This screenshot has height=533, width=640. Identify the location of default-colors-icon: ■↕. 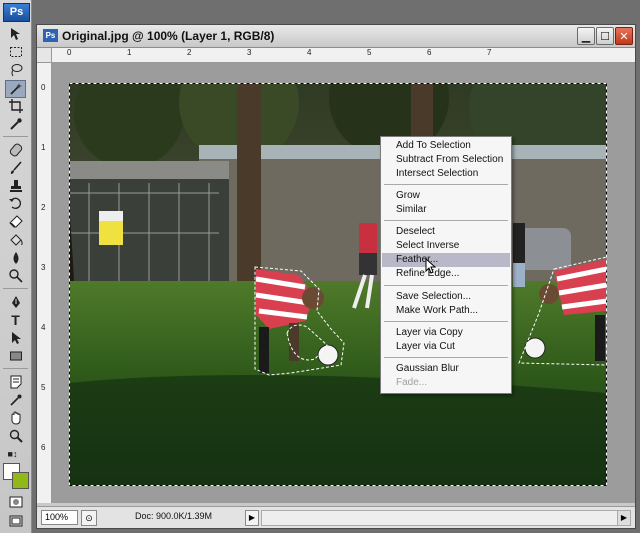
(12, 454).